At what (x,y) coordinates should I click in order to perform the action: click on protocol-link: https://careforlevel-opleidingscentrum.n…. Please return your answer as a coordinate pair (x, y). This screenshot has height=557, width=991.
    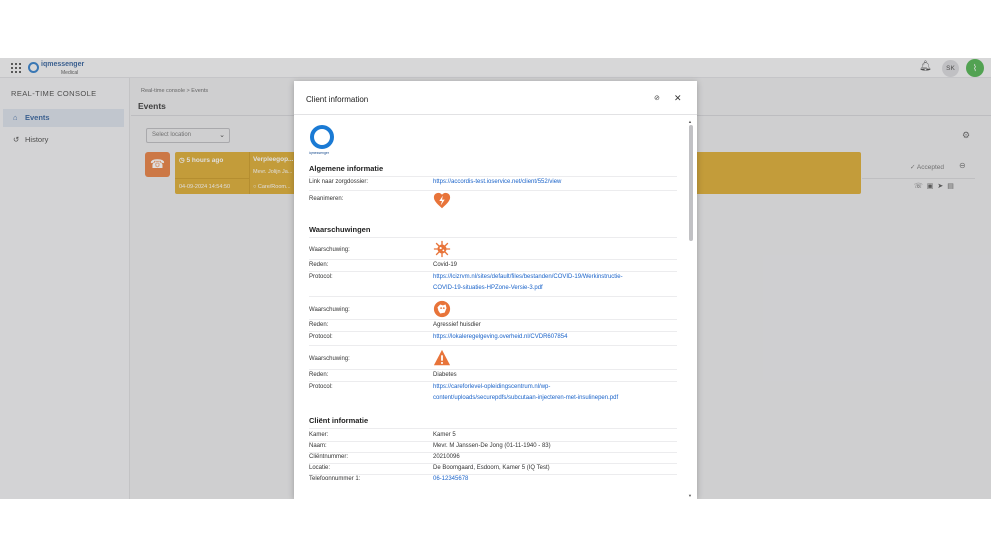
    Looking at the image, I should click on (555, 392).